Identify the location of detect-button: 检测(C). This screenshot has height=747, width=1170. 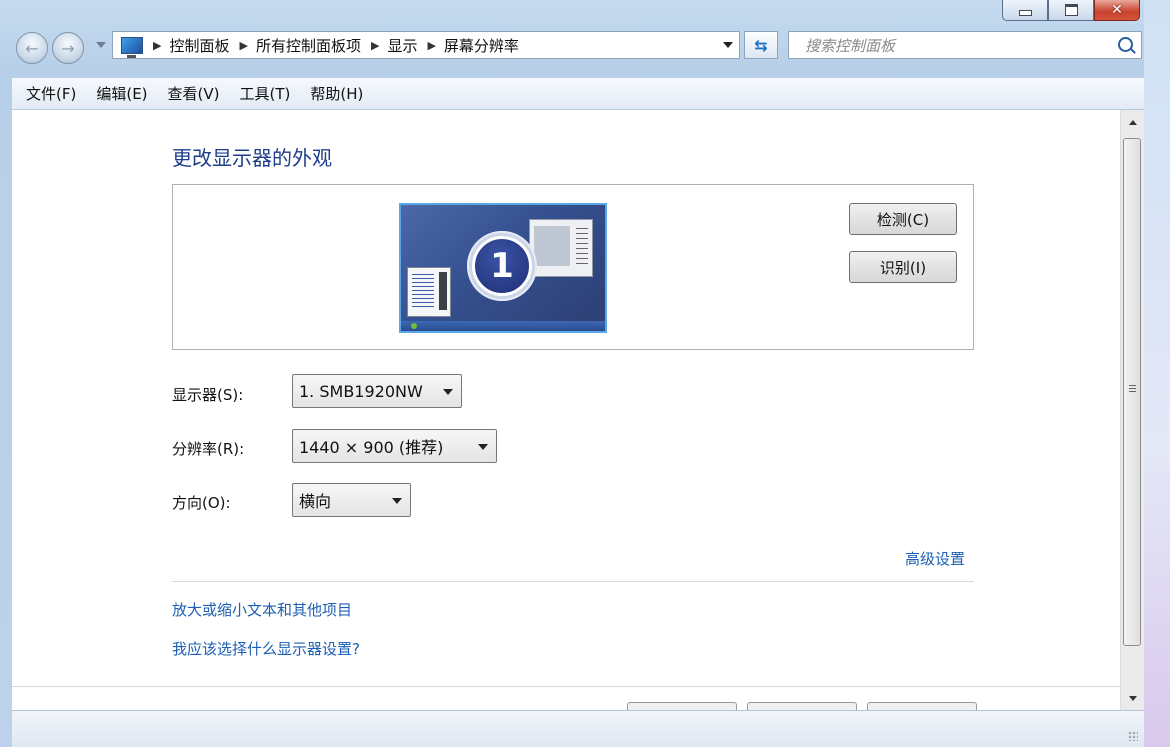
(903, 219).